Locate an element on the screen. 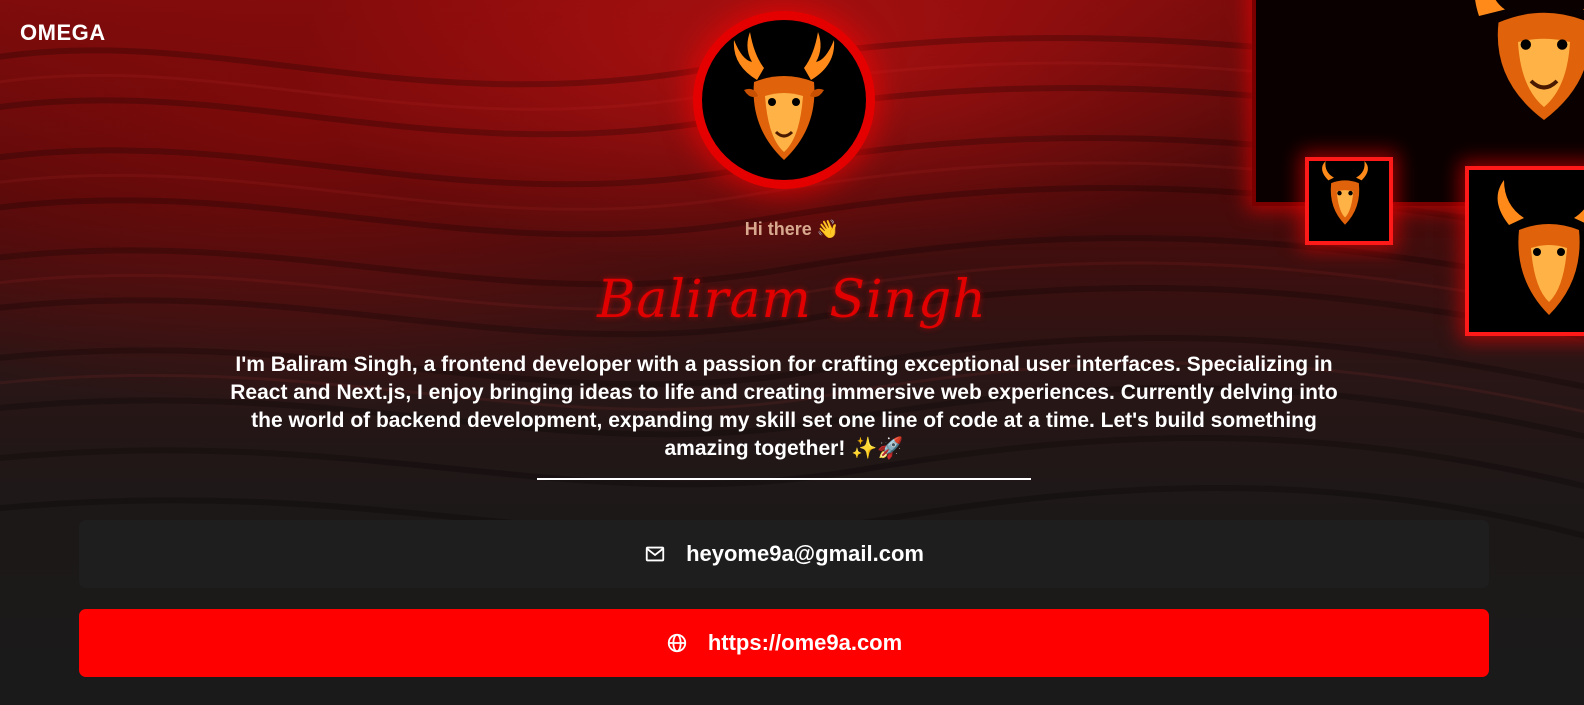  profile-name: Baliram Singh is located at coordinates (792, 300).